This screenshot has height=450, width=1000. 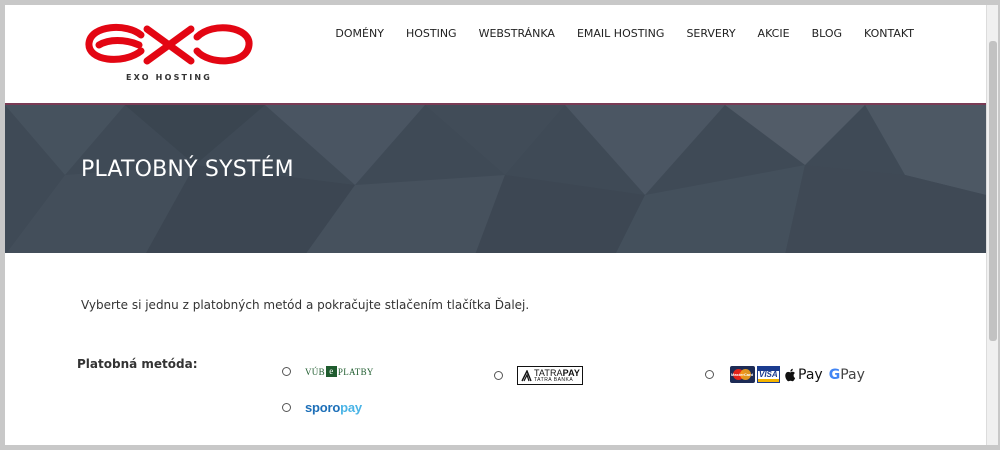 I want to click on google-pay-logo: G Pay, so click(x=847, y=375).